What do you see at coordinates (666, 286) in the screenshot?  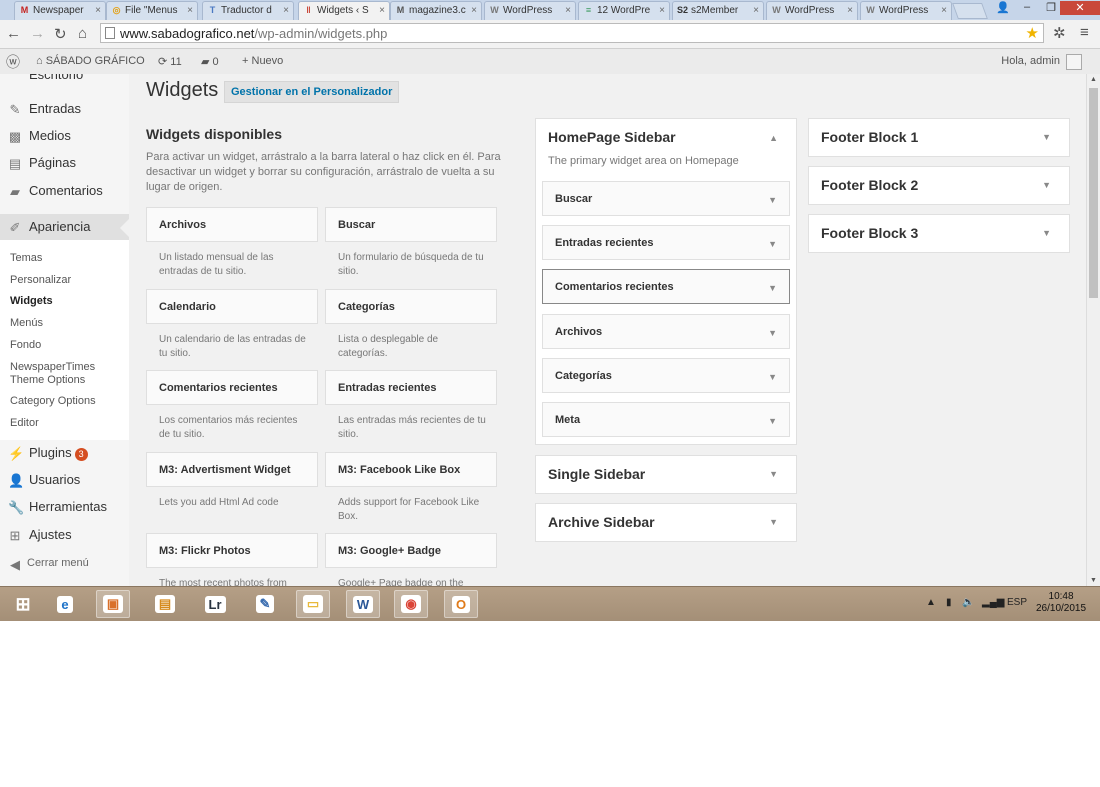 I see `sidebar-widget-comentarios-recientes: Comentarios recientes ▼` at bounding box center [666, 286].